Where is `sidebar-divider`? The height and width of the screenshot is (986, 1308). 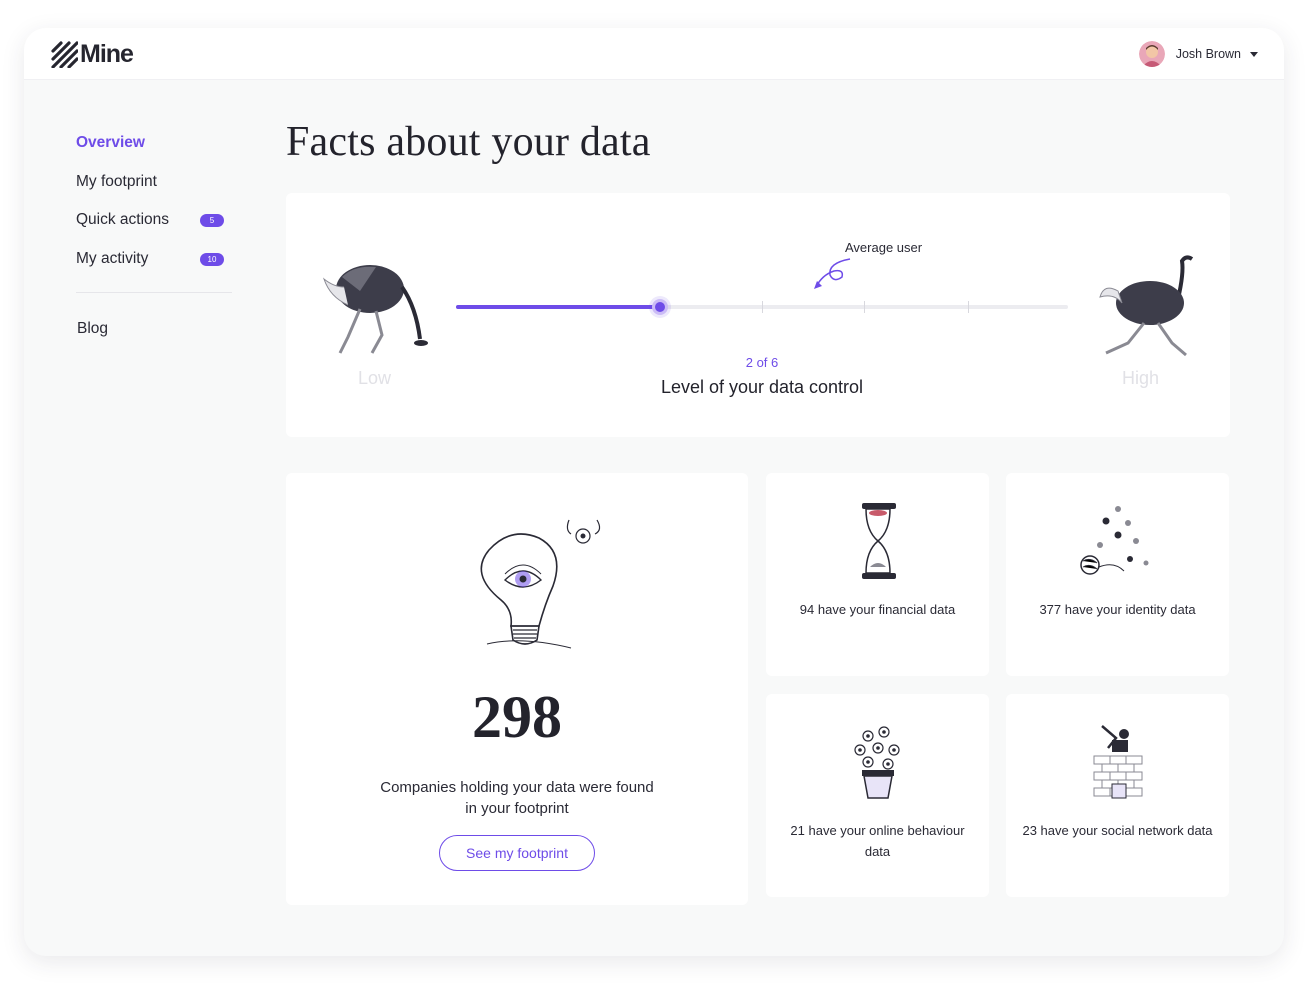 sidebar-divider is located at coordinates (154, 292).